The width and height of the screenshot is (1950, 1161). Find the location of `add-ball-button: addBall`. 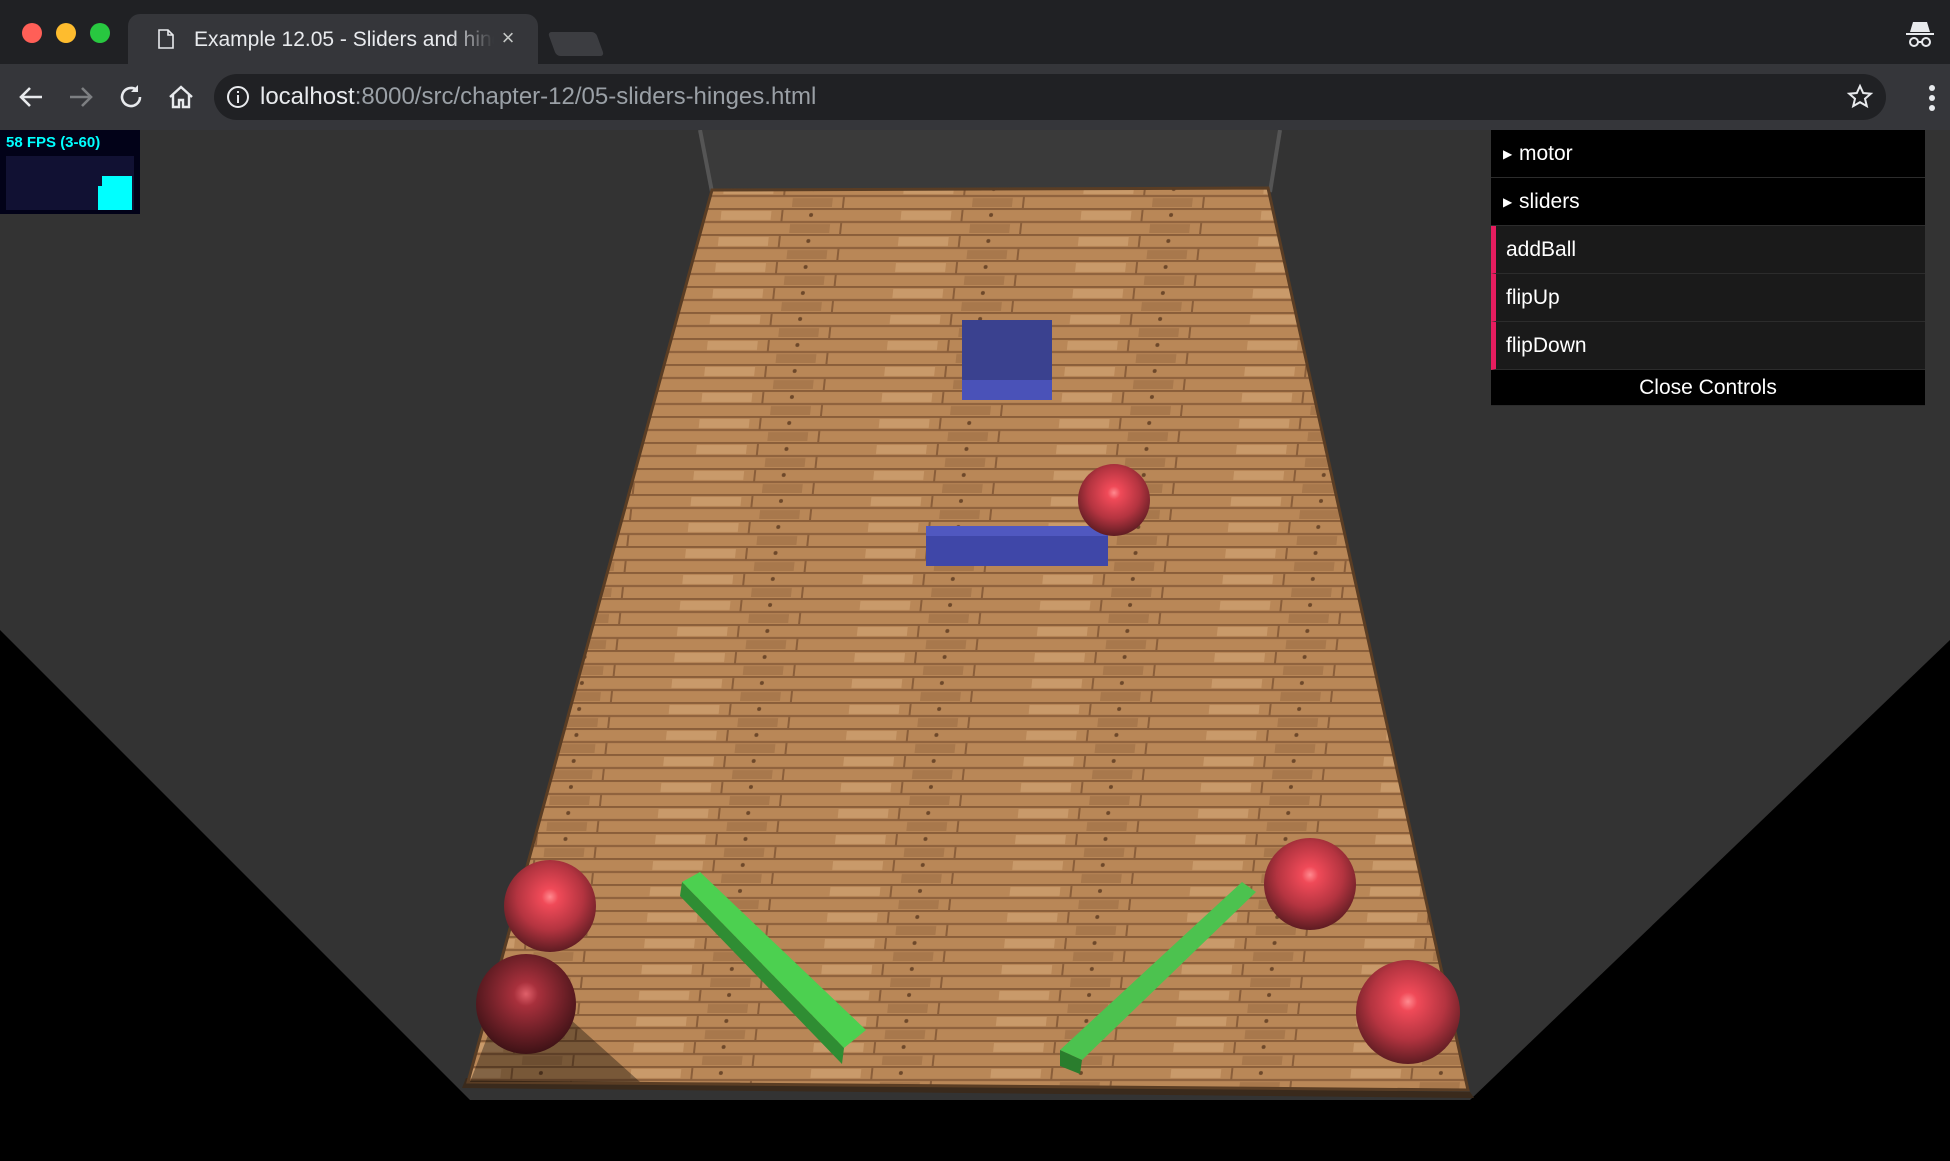

add-ball-button: addBall is located at coordinates (1708, 250).